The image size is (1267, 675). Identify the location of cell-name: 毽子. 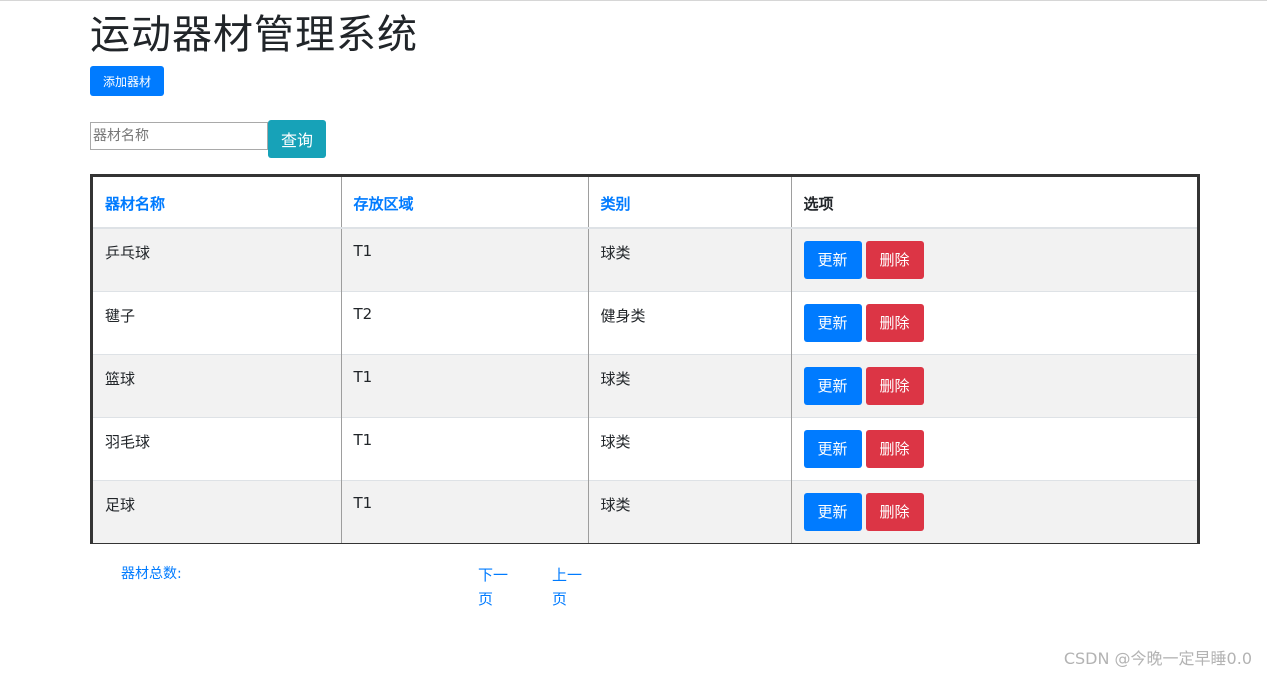
(217, 322).